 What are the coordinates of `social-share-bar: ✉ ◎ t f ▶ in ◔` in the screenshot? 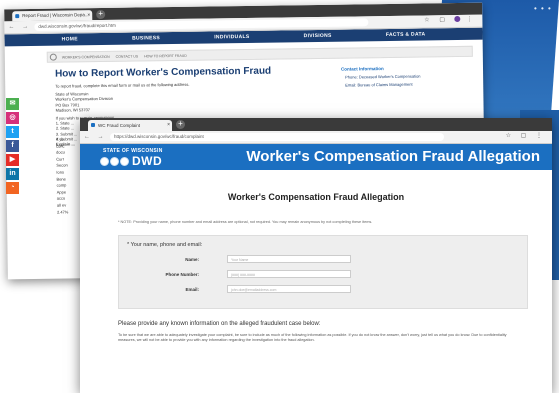 It's located at (12, 147).